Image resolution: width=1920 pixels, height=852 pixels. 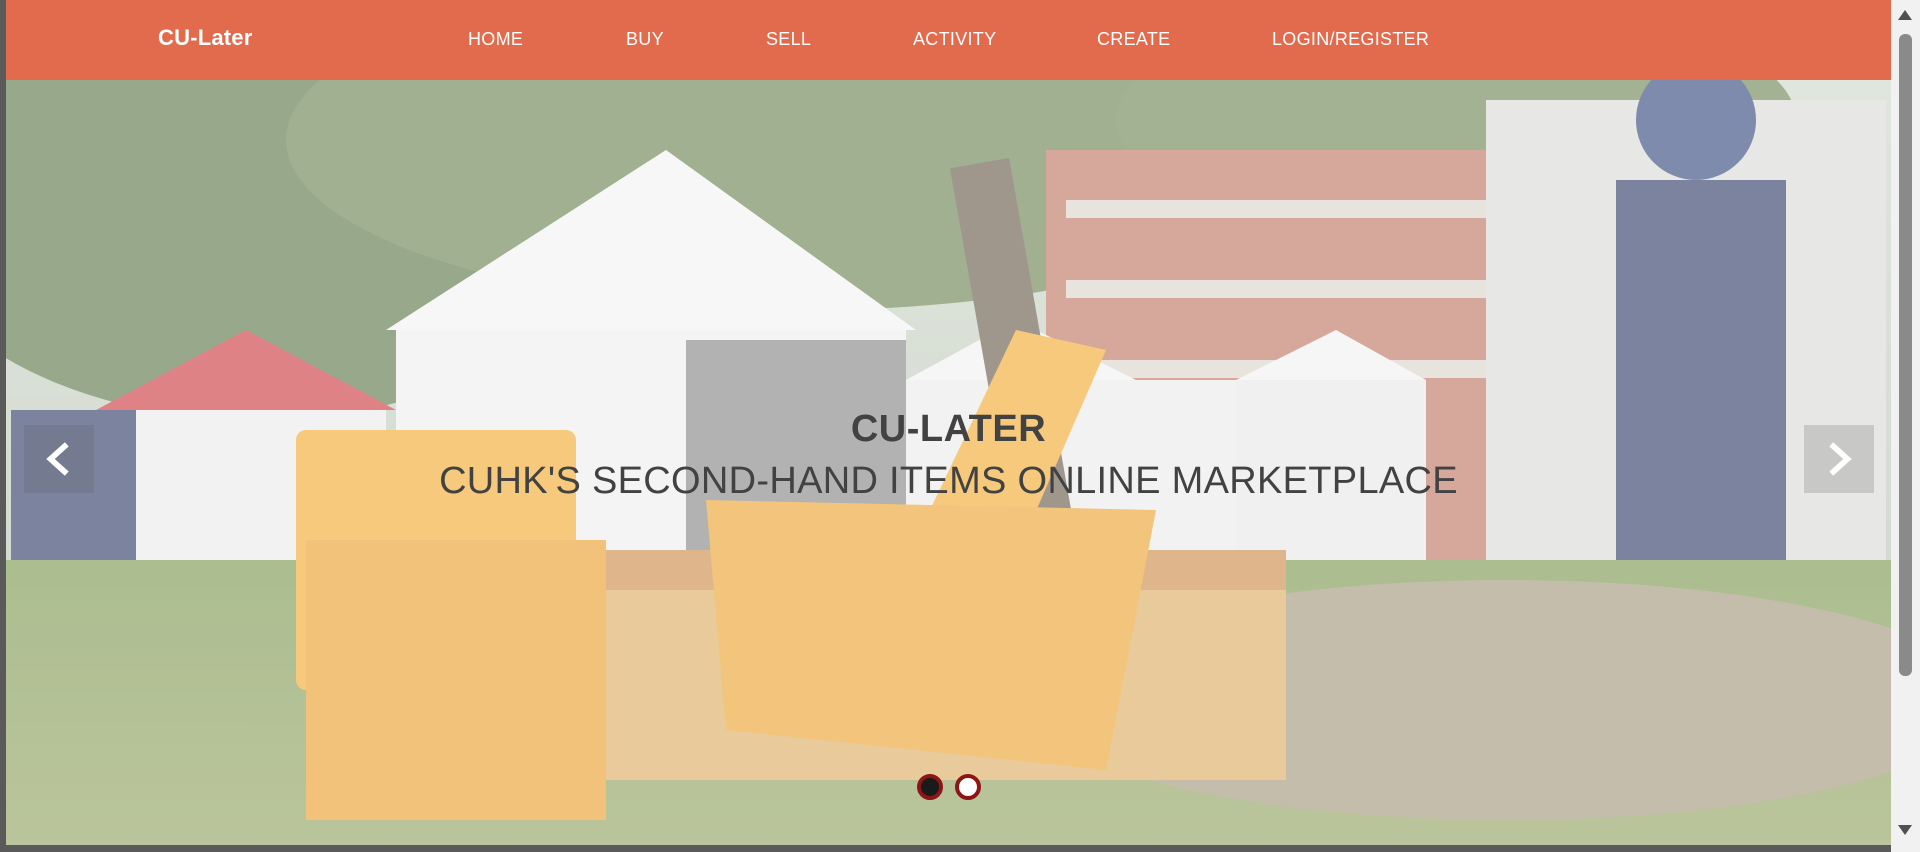 What do you see at coordinates (645, 39) in the screenshot?
I see `nav-buy: BUY` at bounding box center [645, 39].